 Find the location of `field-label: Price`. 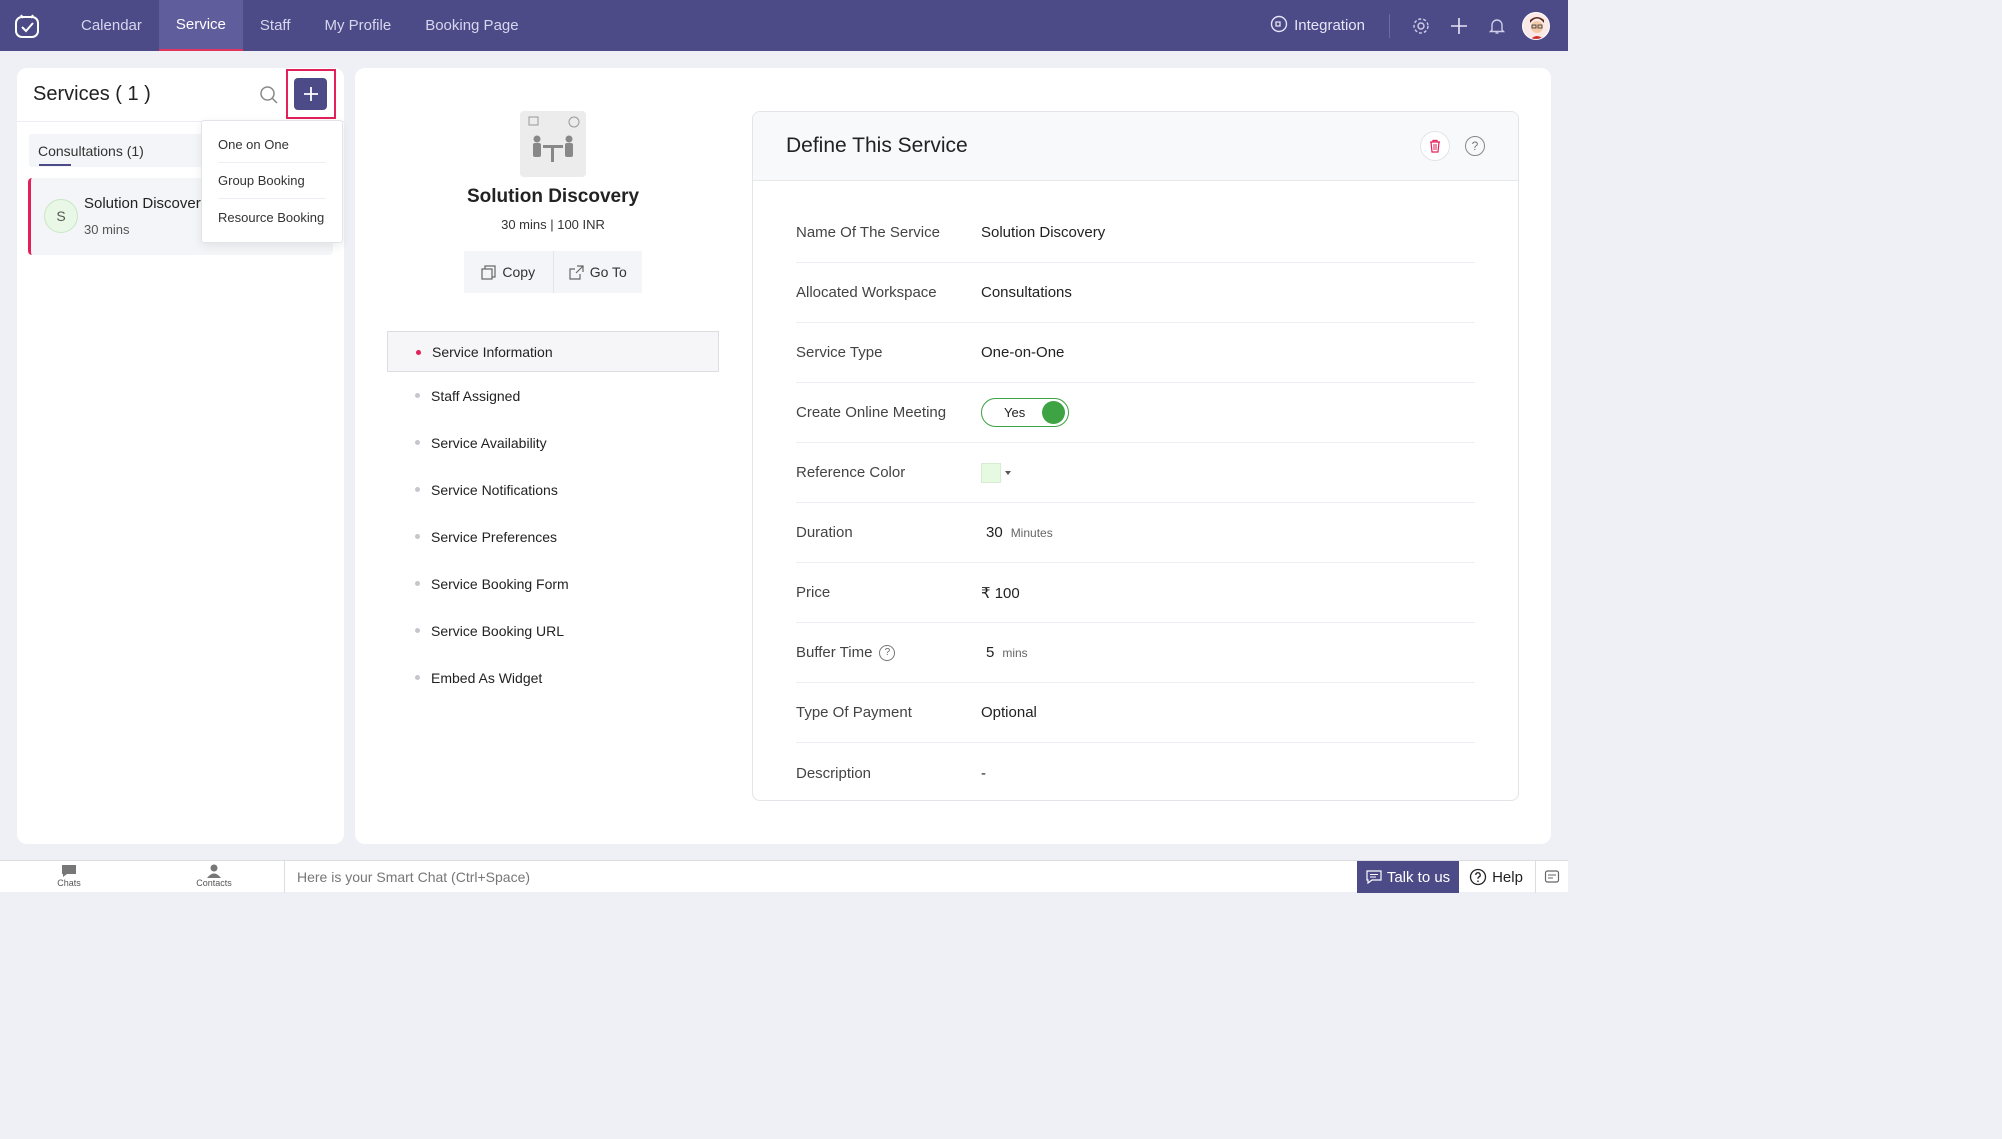

field-label: Price is located at coordinates (813, 592).